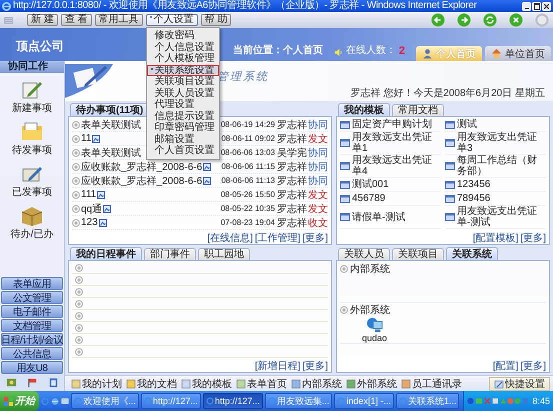  Describe the element at coordinates (172, 20) in the screenshot. I see `toolbar-button: 个人设置` at that location.